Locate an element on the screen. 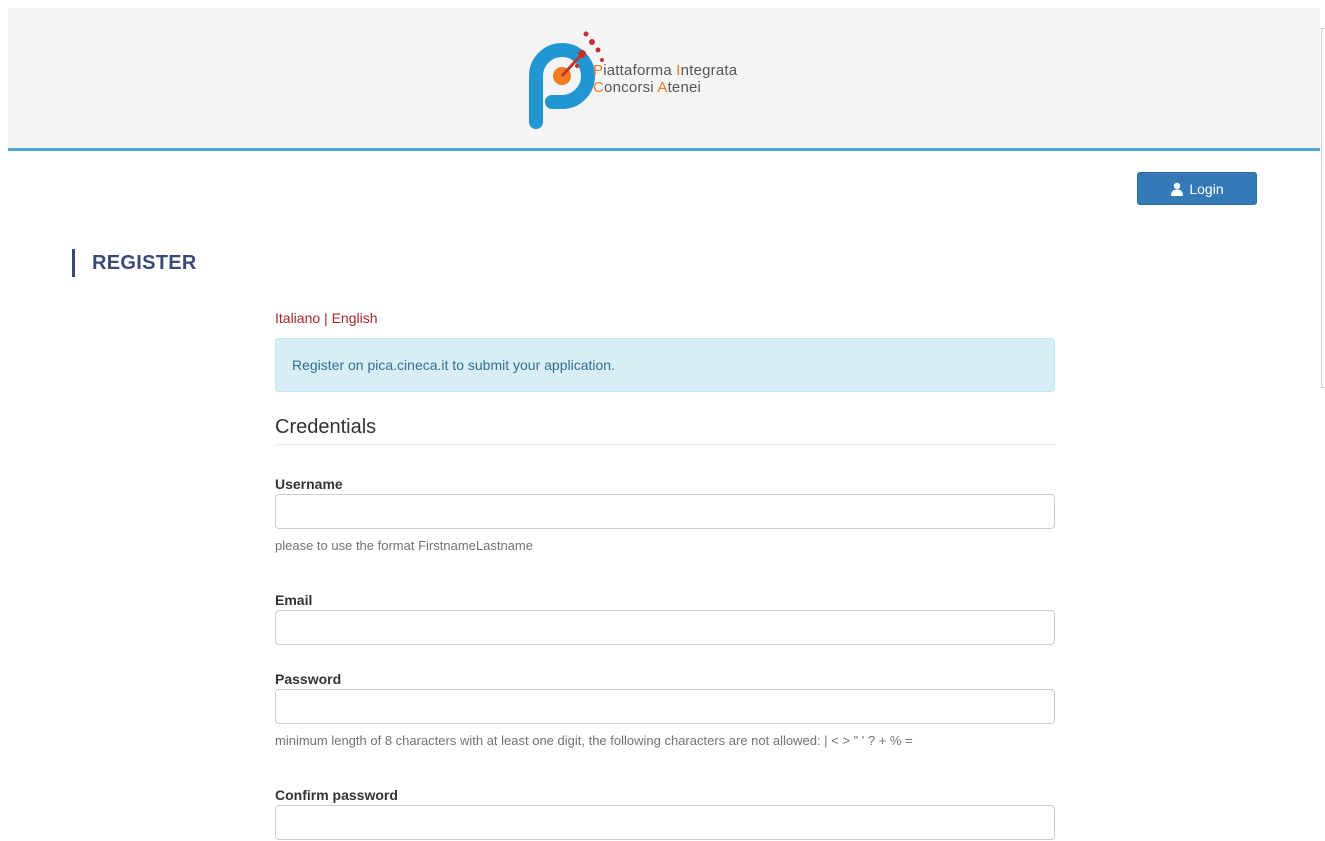  pica-logo: Piattaforma Integrata Concorsi Atenei is located at coordinates (672, 78).